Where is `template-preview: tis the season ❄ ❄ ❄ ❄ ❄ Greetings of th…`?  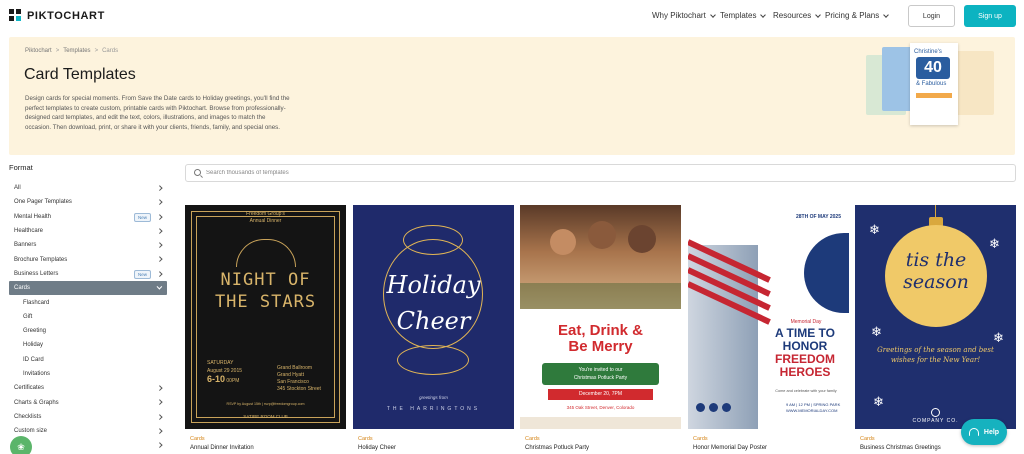
template-preview: tis the season ❄ ❄ ❄ ❄ ❄ Greetings of th… is located at coordinates (935, 317).